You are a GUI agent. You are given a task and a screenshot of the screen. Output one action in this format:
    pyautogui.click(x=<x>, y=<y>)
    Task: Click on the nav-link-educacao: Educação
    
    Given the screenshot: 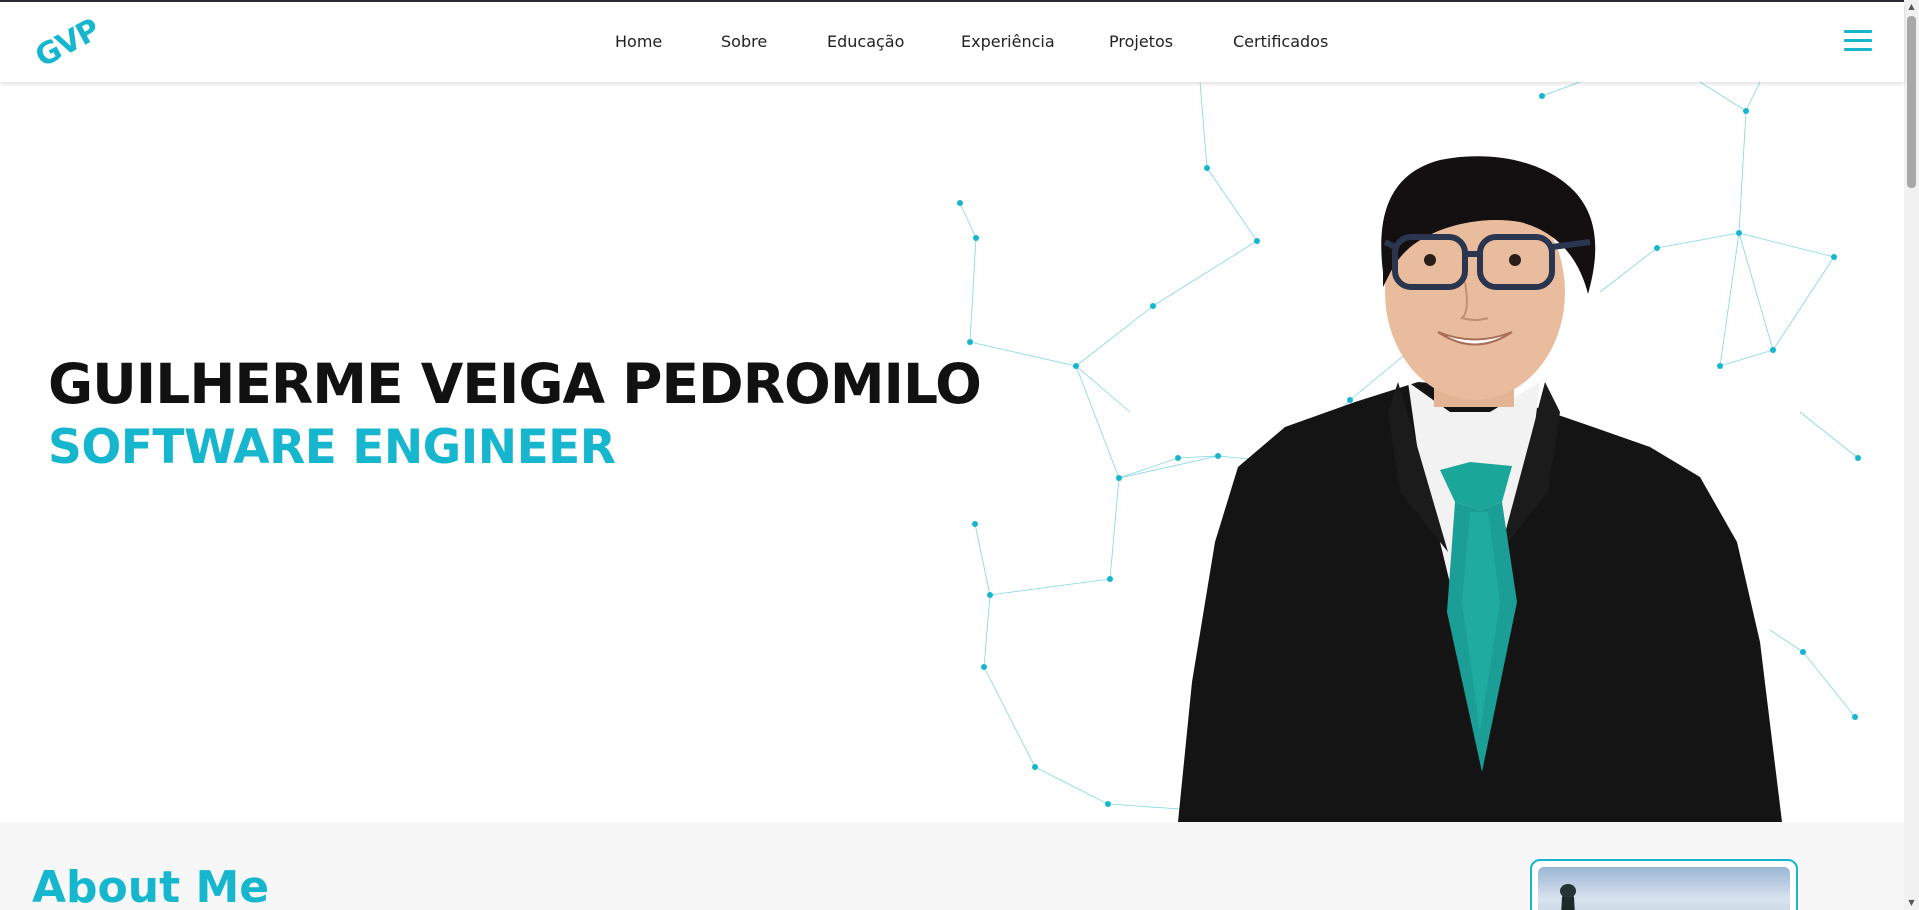 What is the action you would take?
    pyautogui.click(x=865, y=41)
    